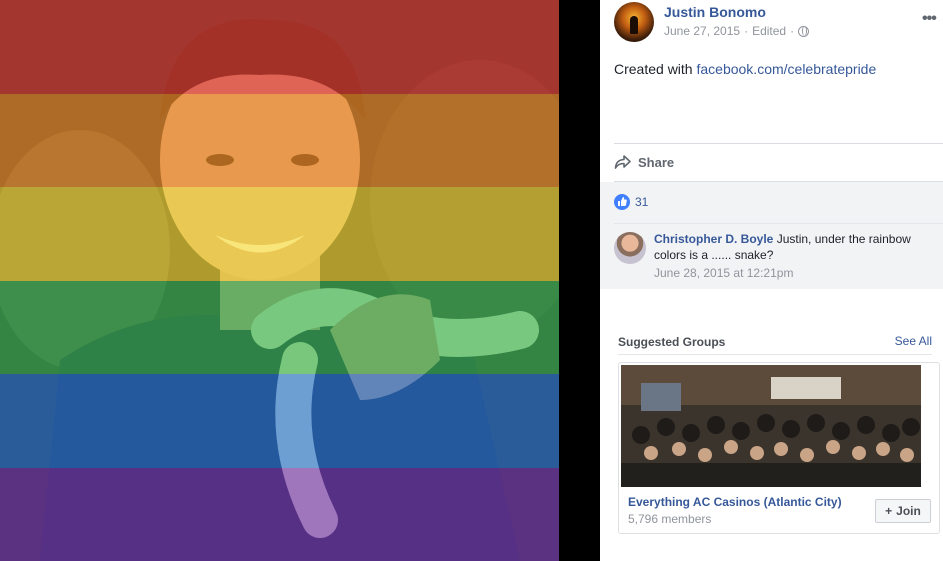  Describe the element at coordinates (634, 22) in the screenshot. I see `author-avatar` at that location.